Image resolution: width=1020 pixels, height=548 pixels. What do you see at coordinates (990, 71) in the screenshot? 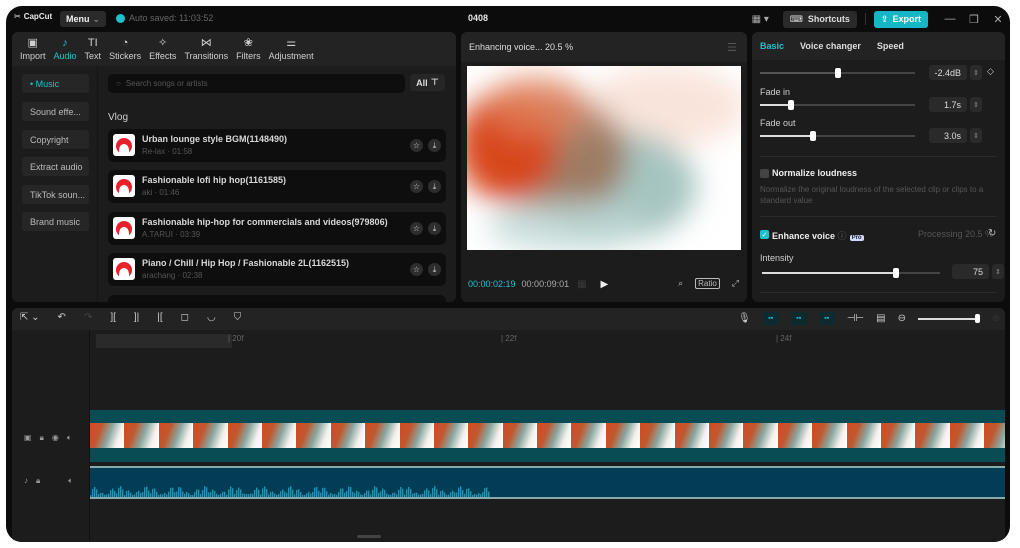
I see `keyframe-icon: ◇` at bounding box center [990, 71].